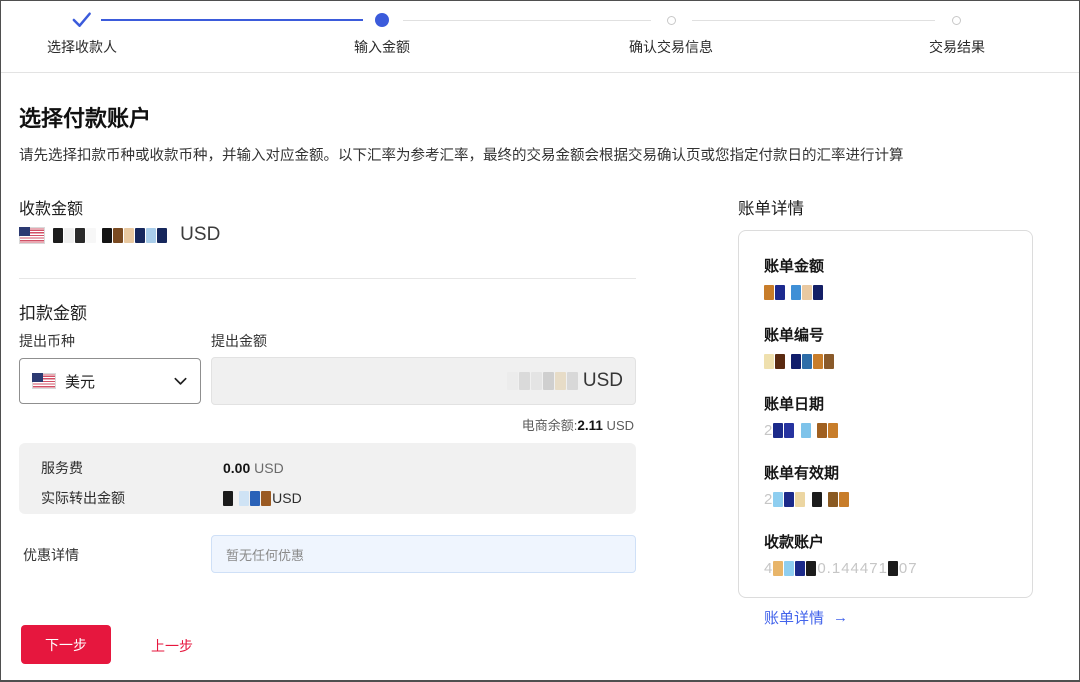 Image resolution: width=1080 pixels, height=682 pixels. Describe the element at coordinates (327, 278) in the screenshot. I see `divider` at that location.